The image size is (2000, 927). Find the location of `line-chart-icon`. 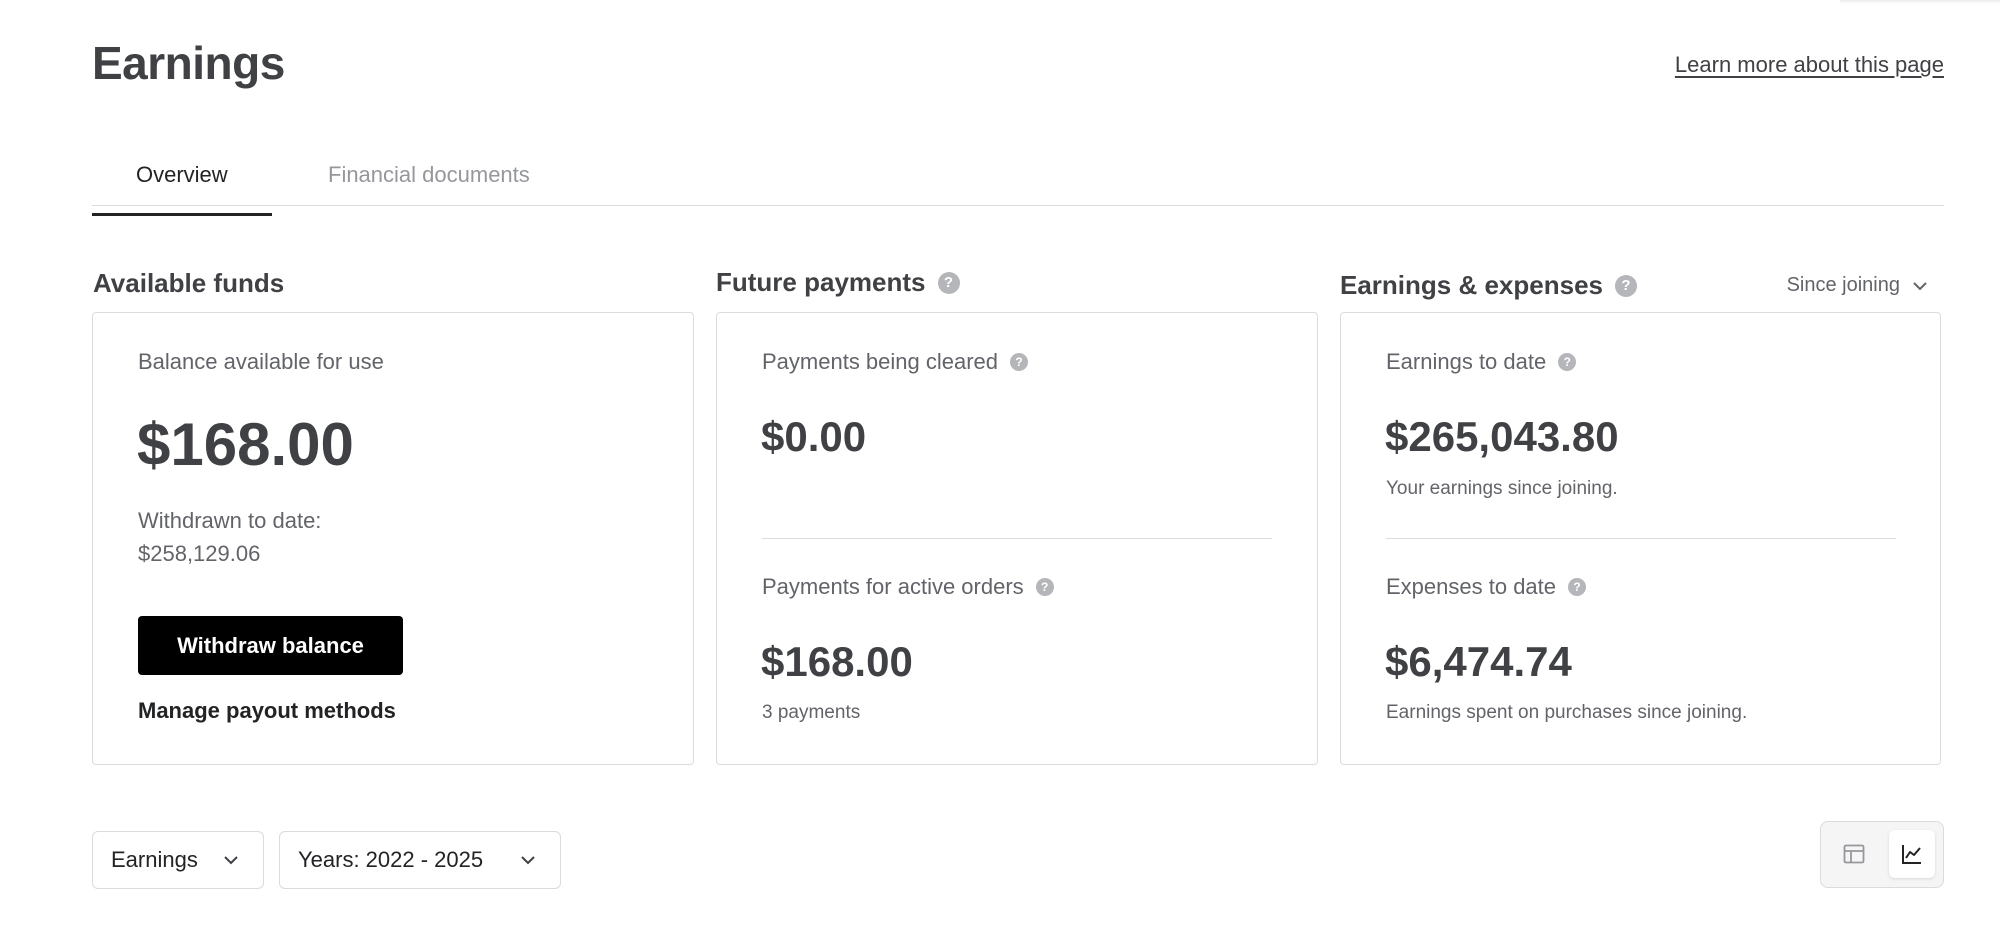

line-chart-icon is located at coordinates (1911, 854).